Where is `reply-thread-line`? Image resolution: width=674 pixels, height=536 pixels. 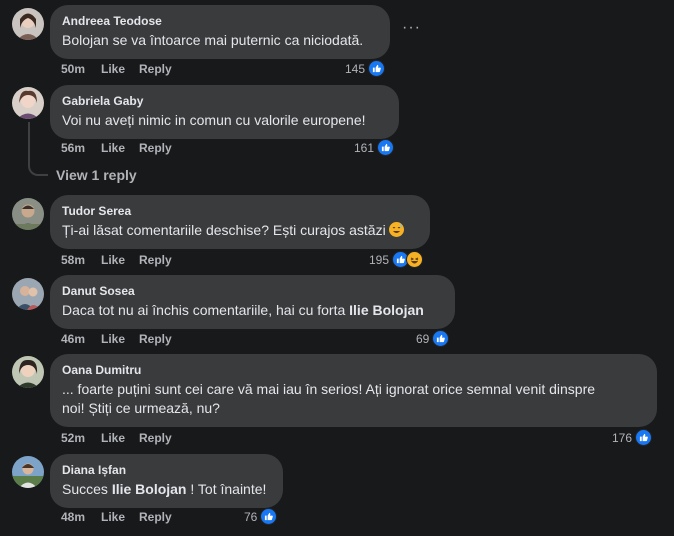
reply-thread-line is located at coordinates (38, 149).